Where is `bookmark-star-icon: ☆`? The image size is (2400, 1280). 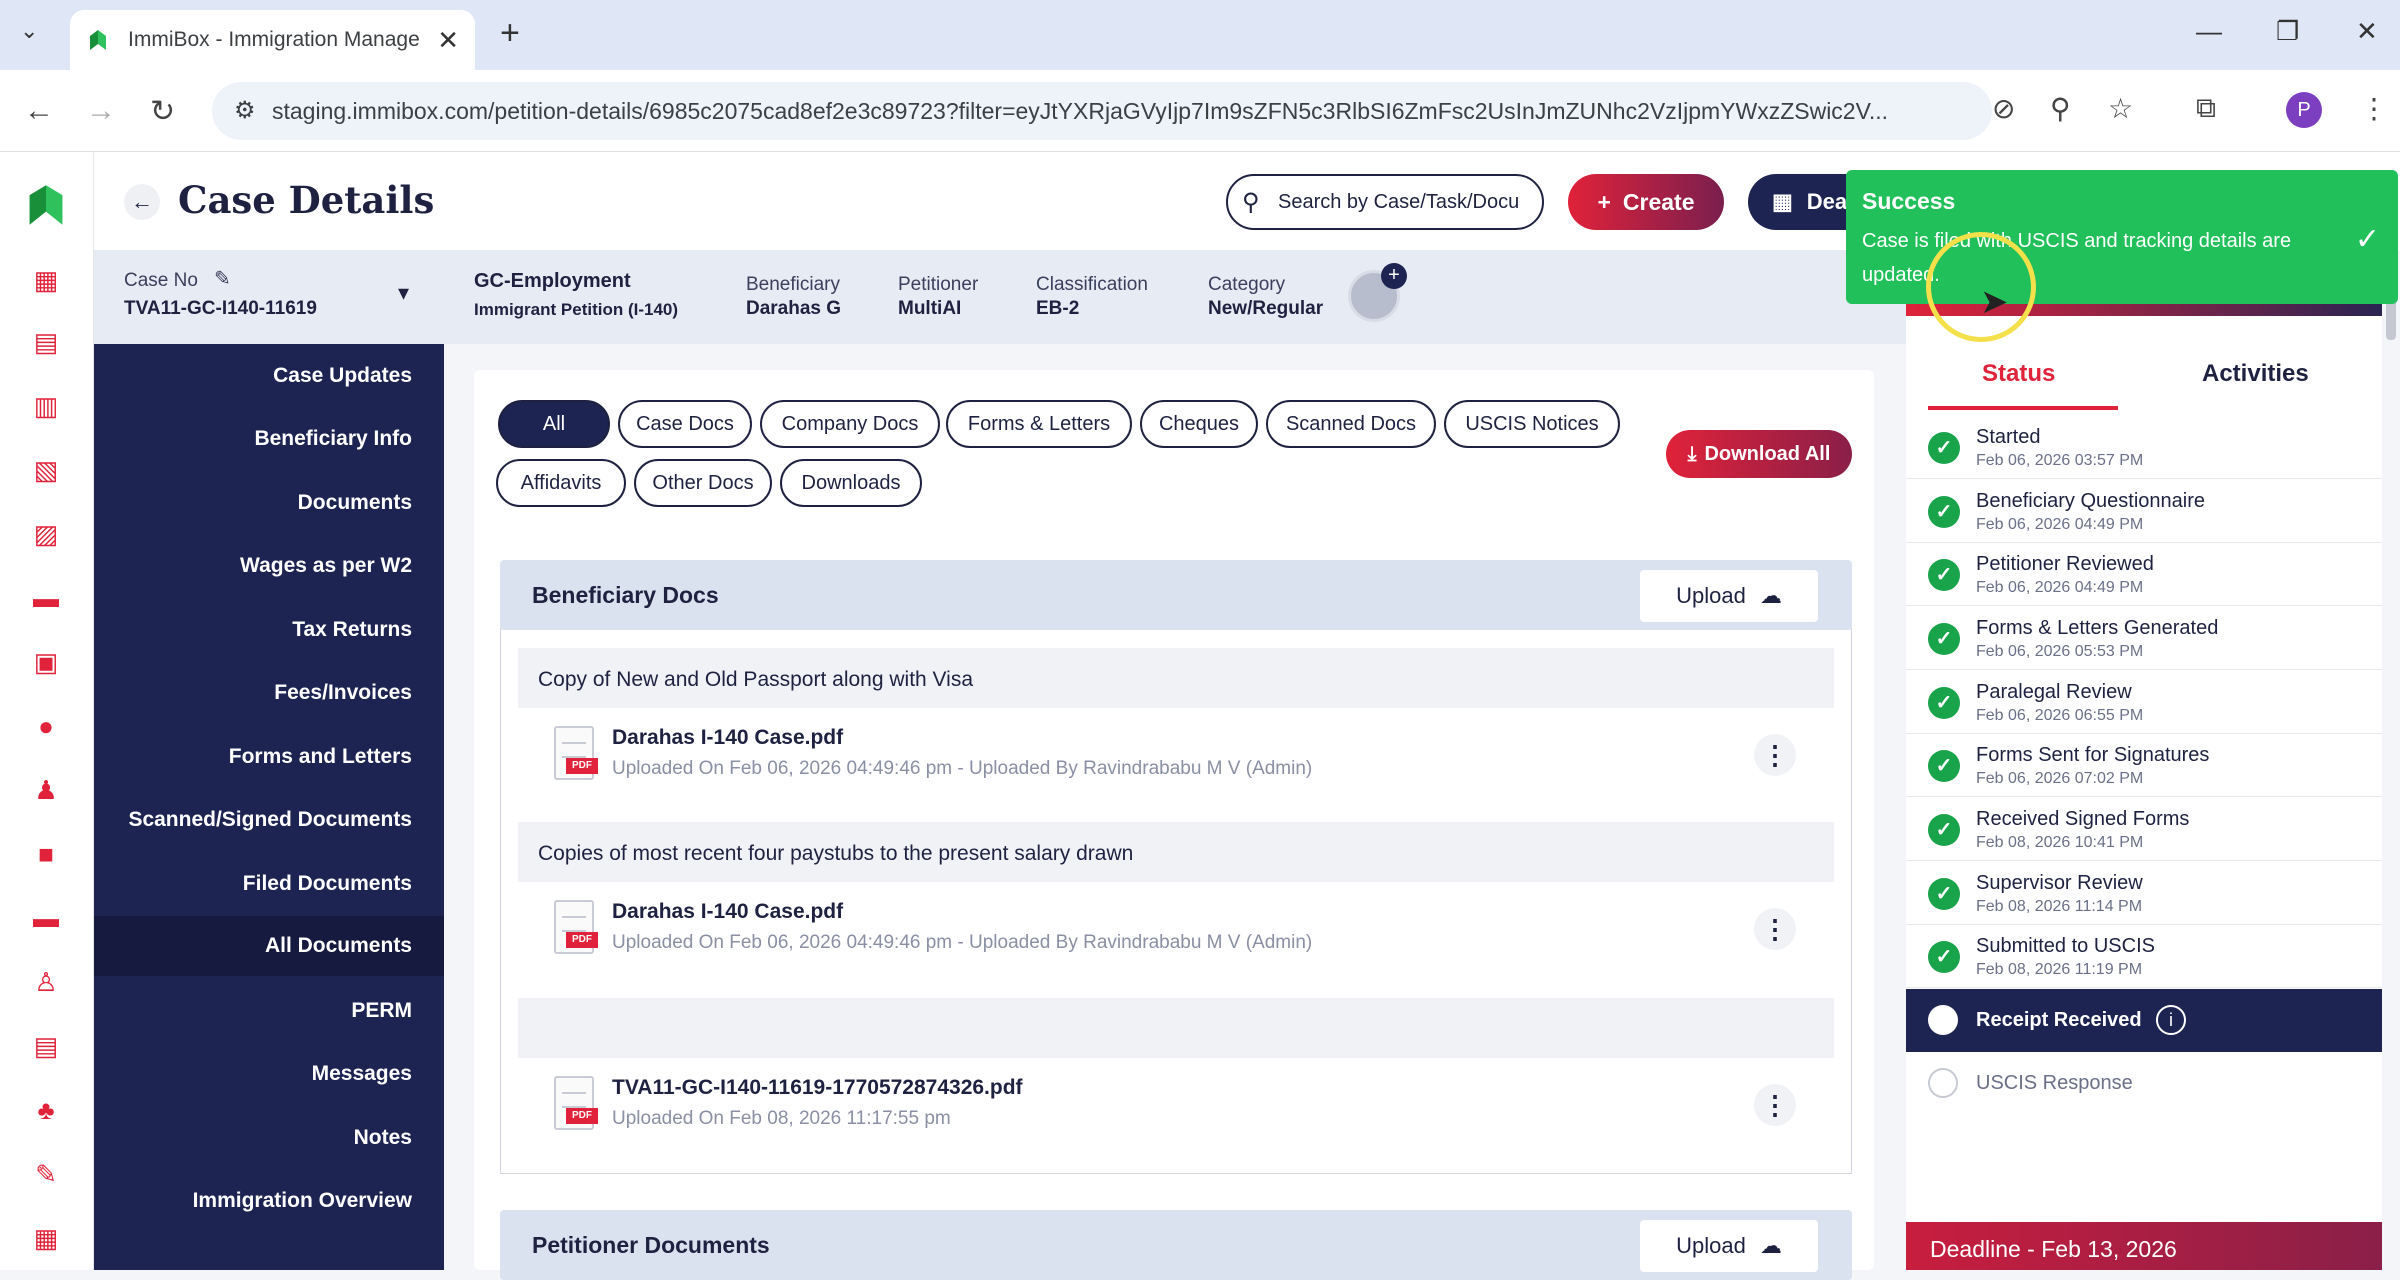 bookmark-star-icon: ☆ is located at coordinates (2120, 108).